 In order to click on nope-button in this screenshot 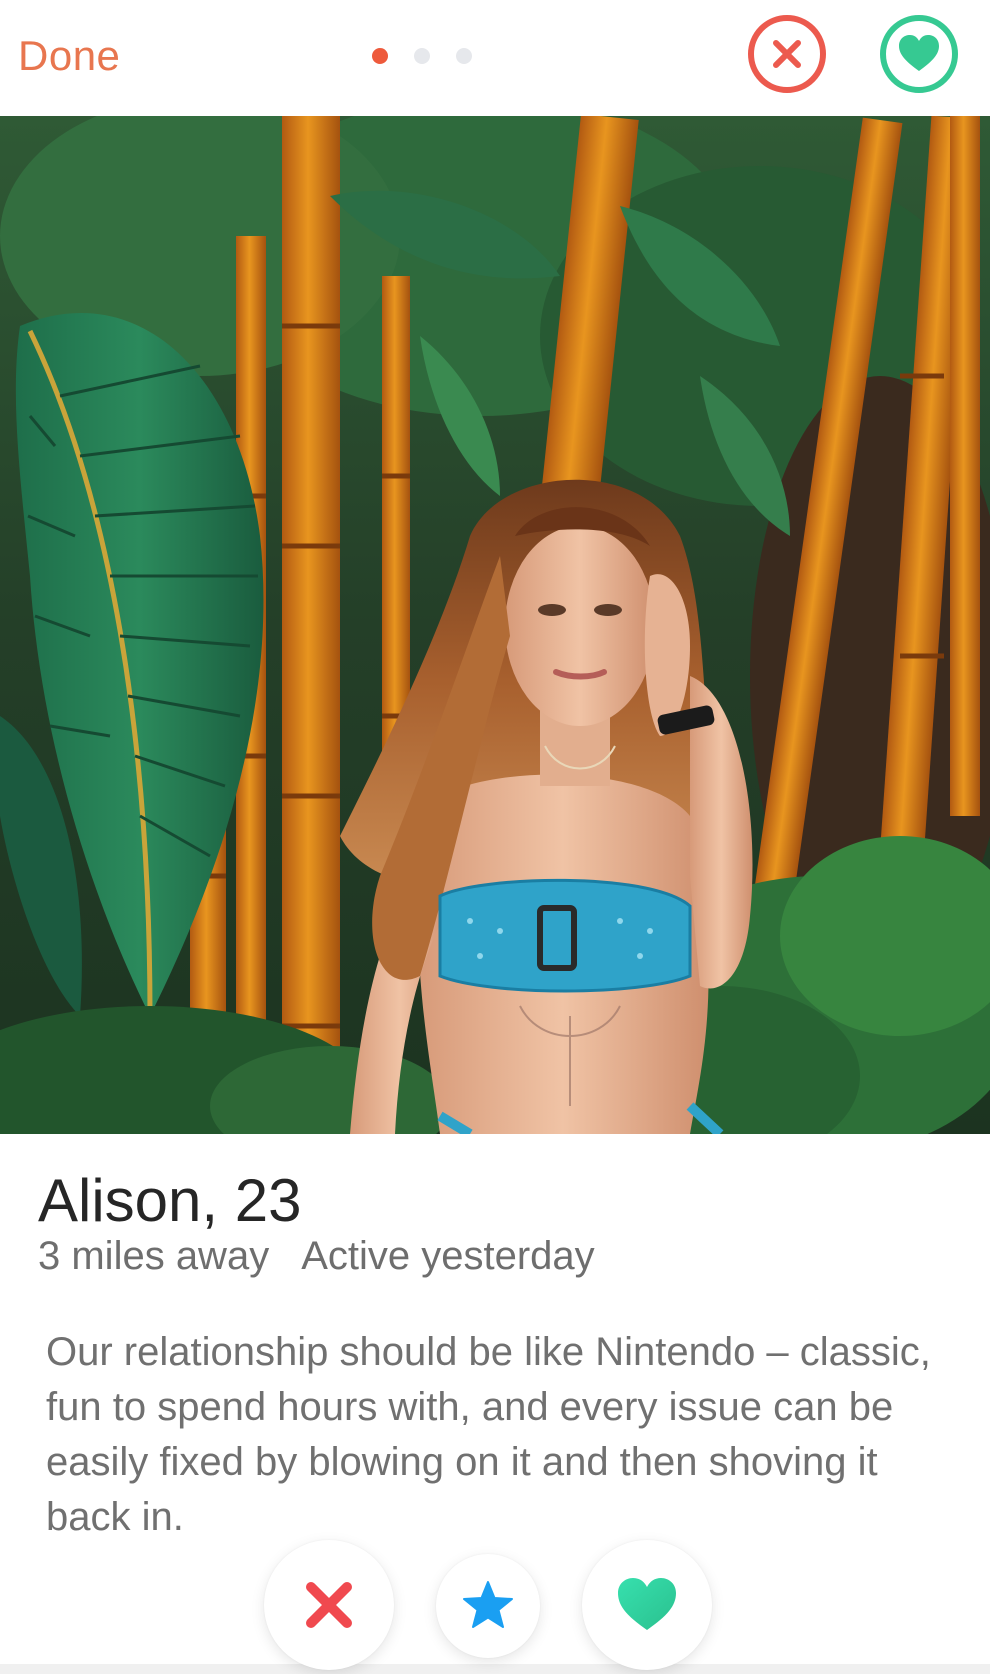, I will do `click(329, 1605)`.